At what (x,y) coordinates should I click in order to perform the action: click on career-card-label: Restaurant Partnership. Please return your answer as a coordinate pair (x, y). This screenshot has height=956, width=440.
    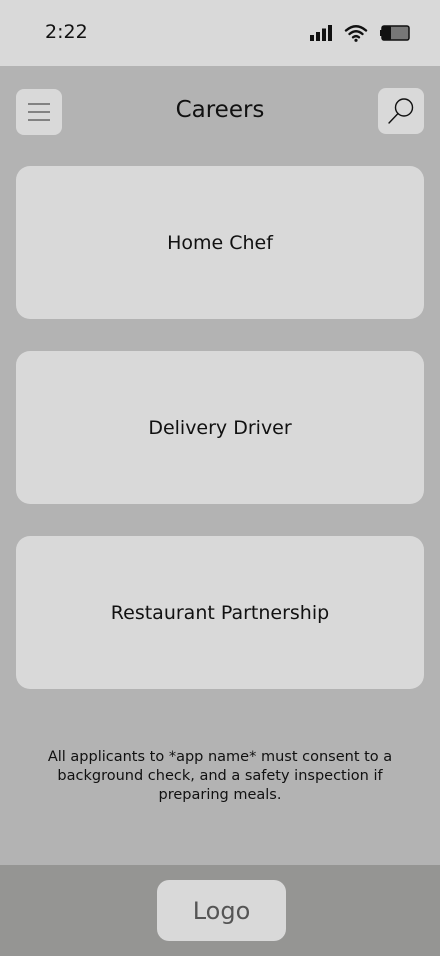
    Looking at the image, I should click on (220, 612).